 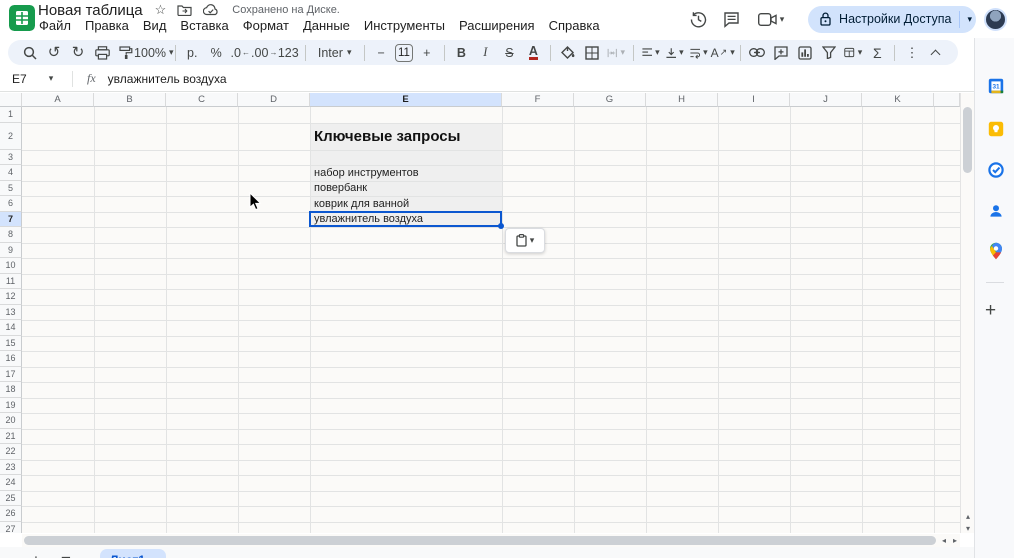 I want to click on name-box: E7 ▾, so click(x=36, y=79).